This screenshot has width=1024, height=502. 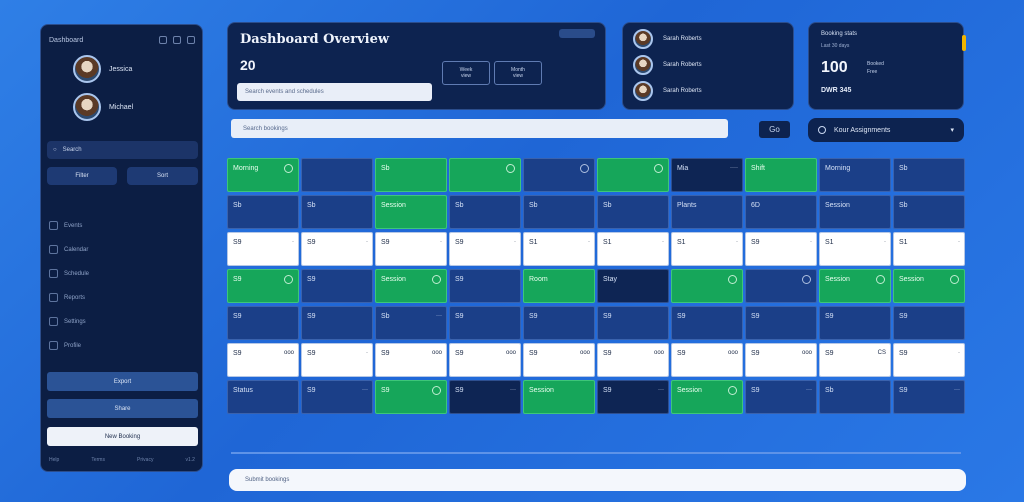 What do you see at coordinates (68, 249) in the screenshot?
I see `nav-item-calendar: Calendar` at bounding box center [68, 249].